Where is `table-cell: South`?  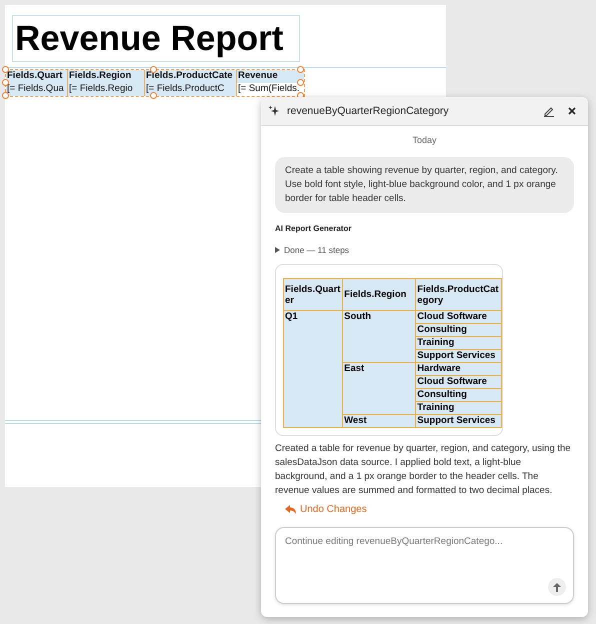
table-cell: South is located at coordinates (379, 336).